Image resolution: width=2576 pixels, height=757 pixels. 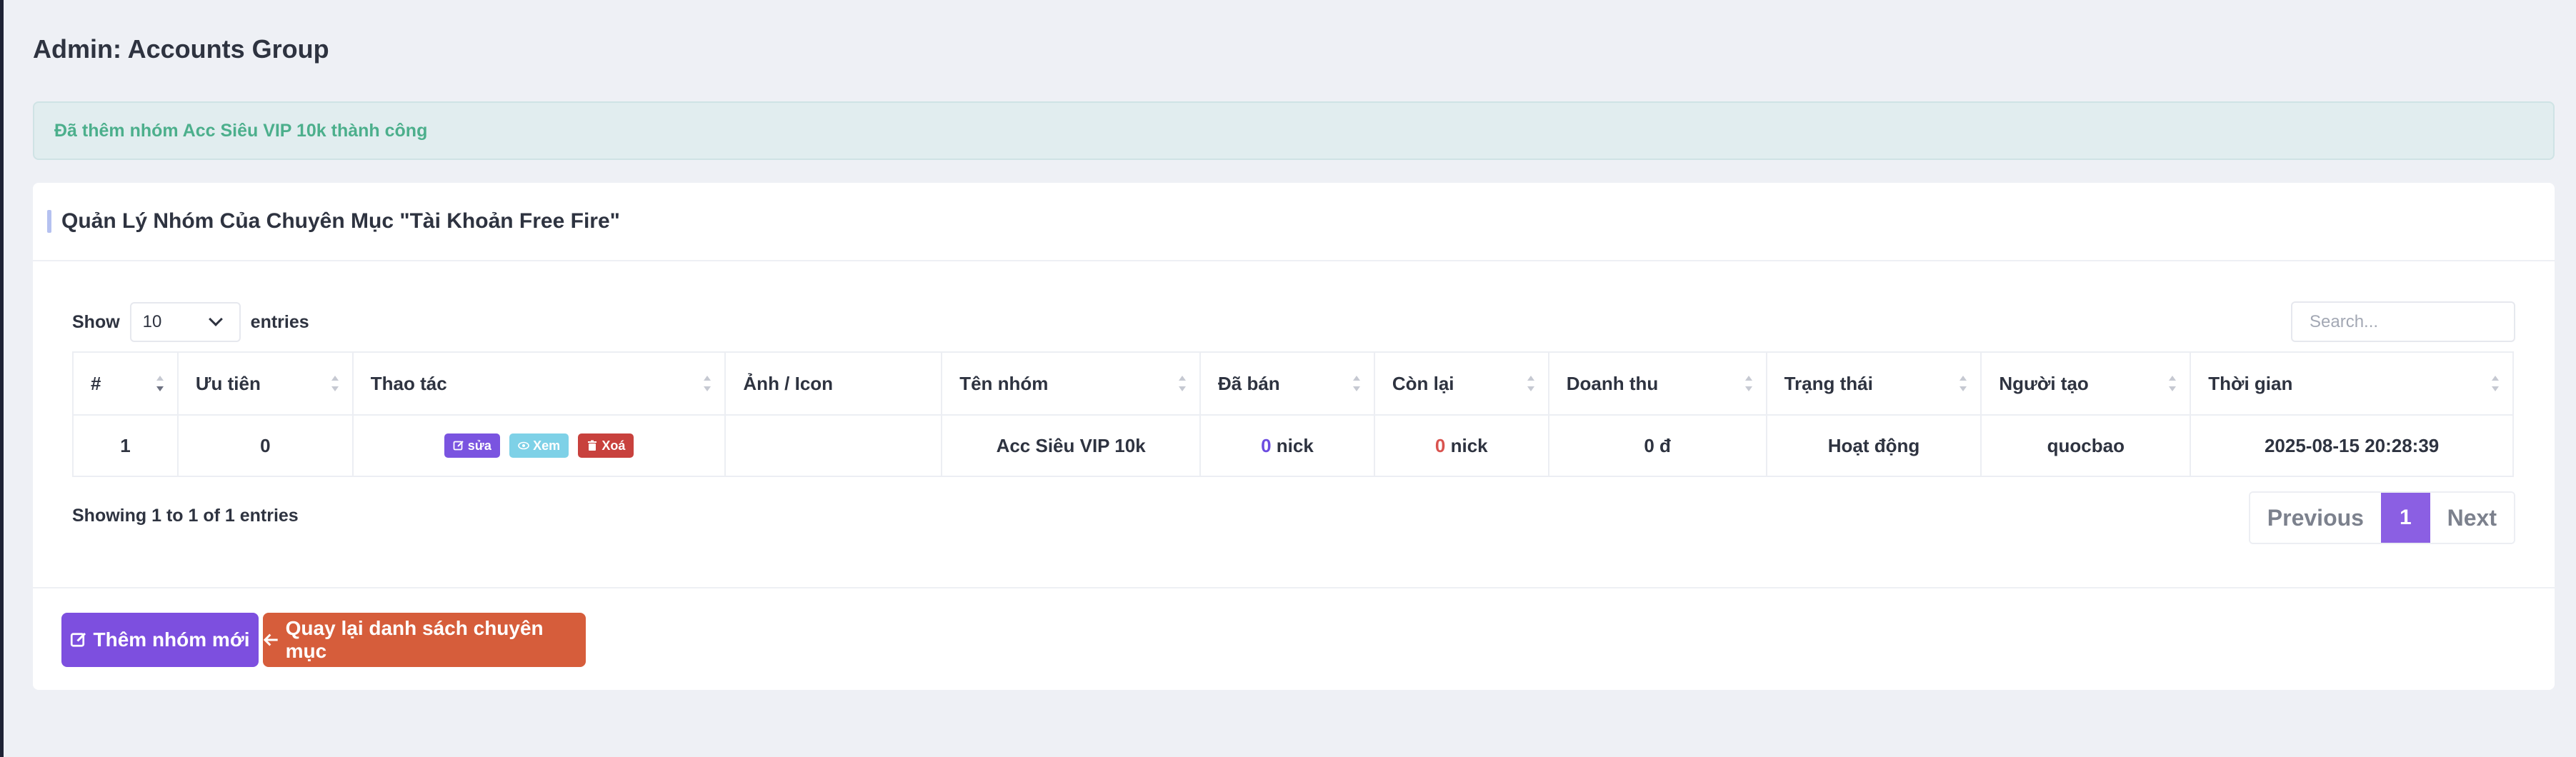 What do you see at coordinates (2, 378) in the screenshot?
I see `left-border` at bounding box center [2, 378].